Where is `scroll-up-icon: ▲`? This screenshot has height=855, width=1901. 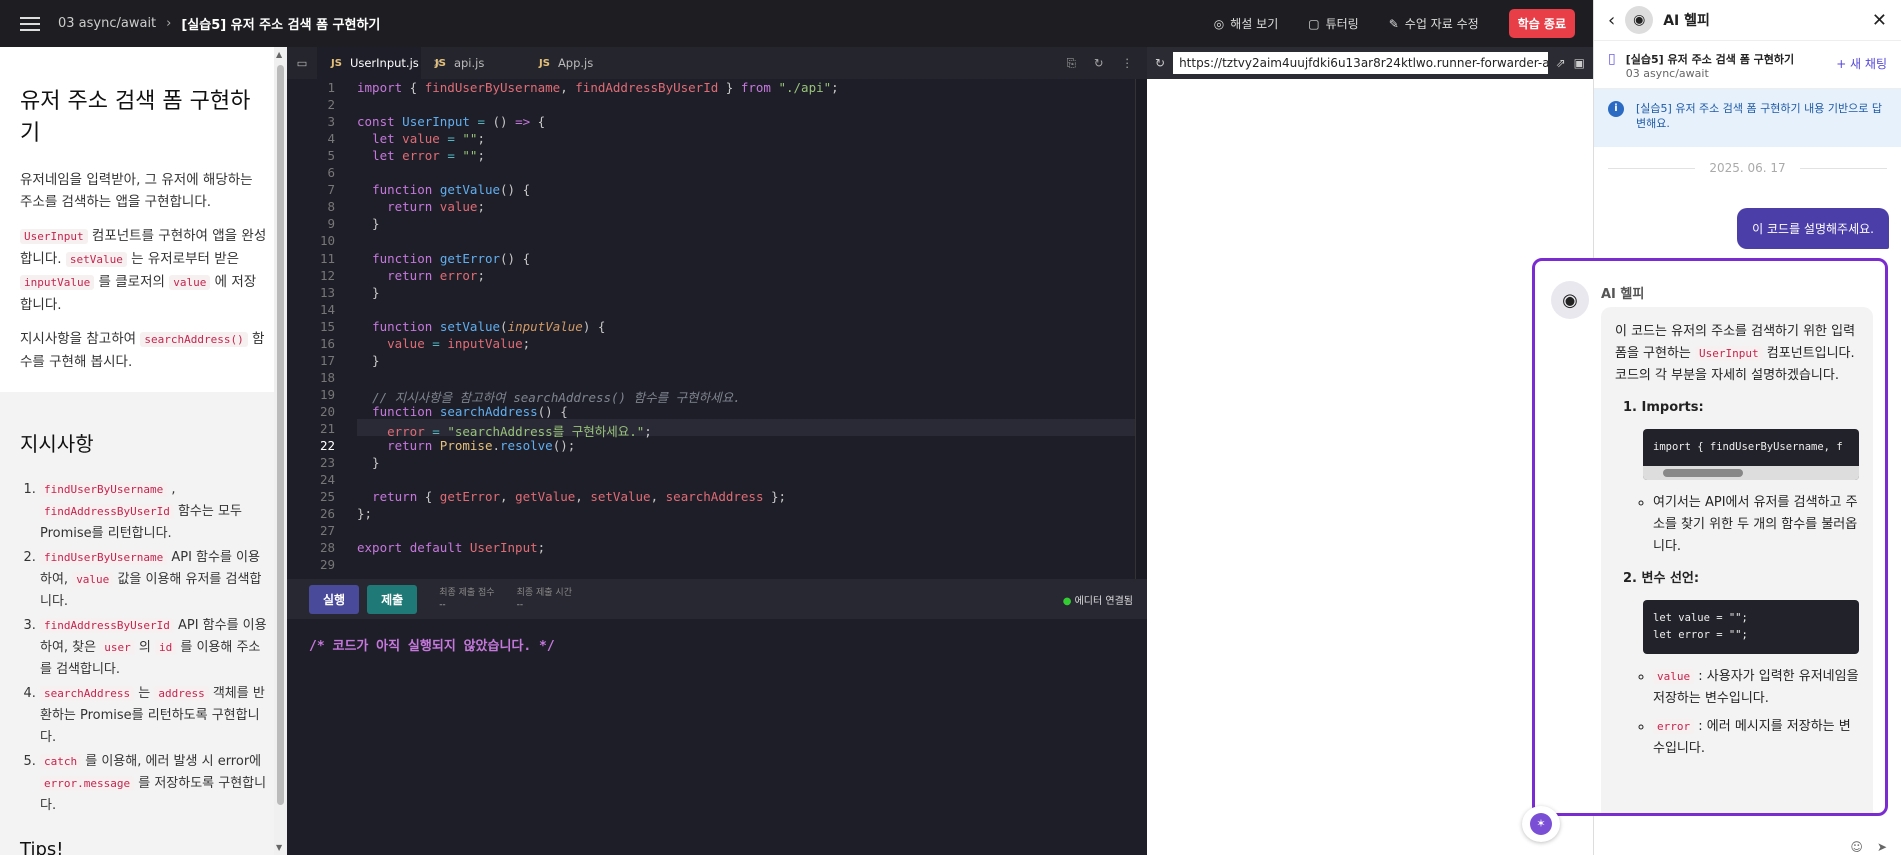
scroll-up-icon: ▲ is located at coordinates (279, 54).